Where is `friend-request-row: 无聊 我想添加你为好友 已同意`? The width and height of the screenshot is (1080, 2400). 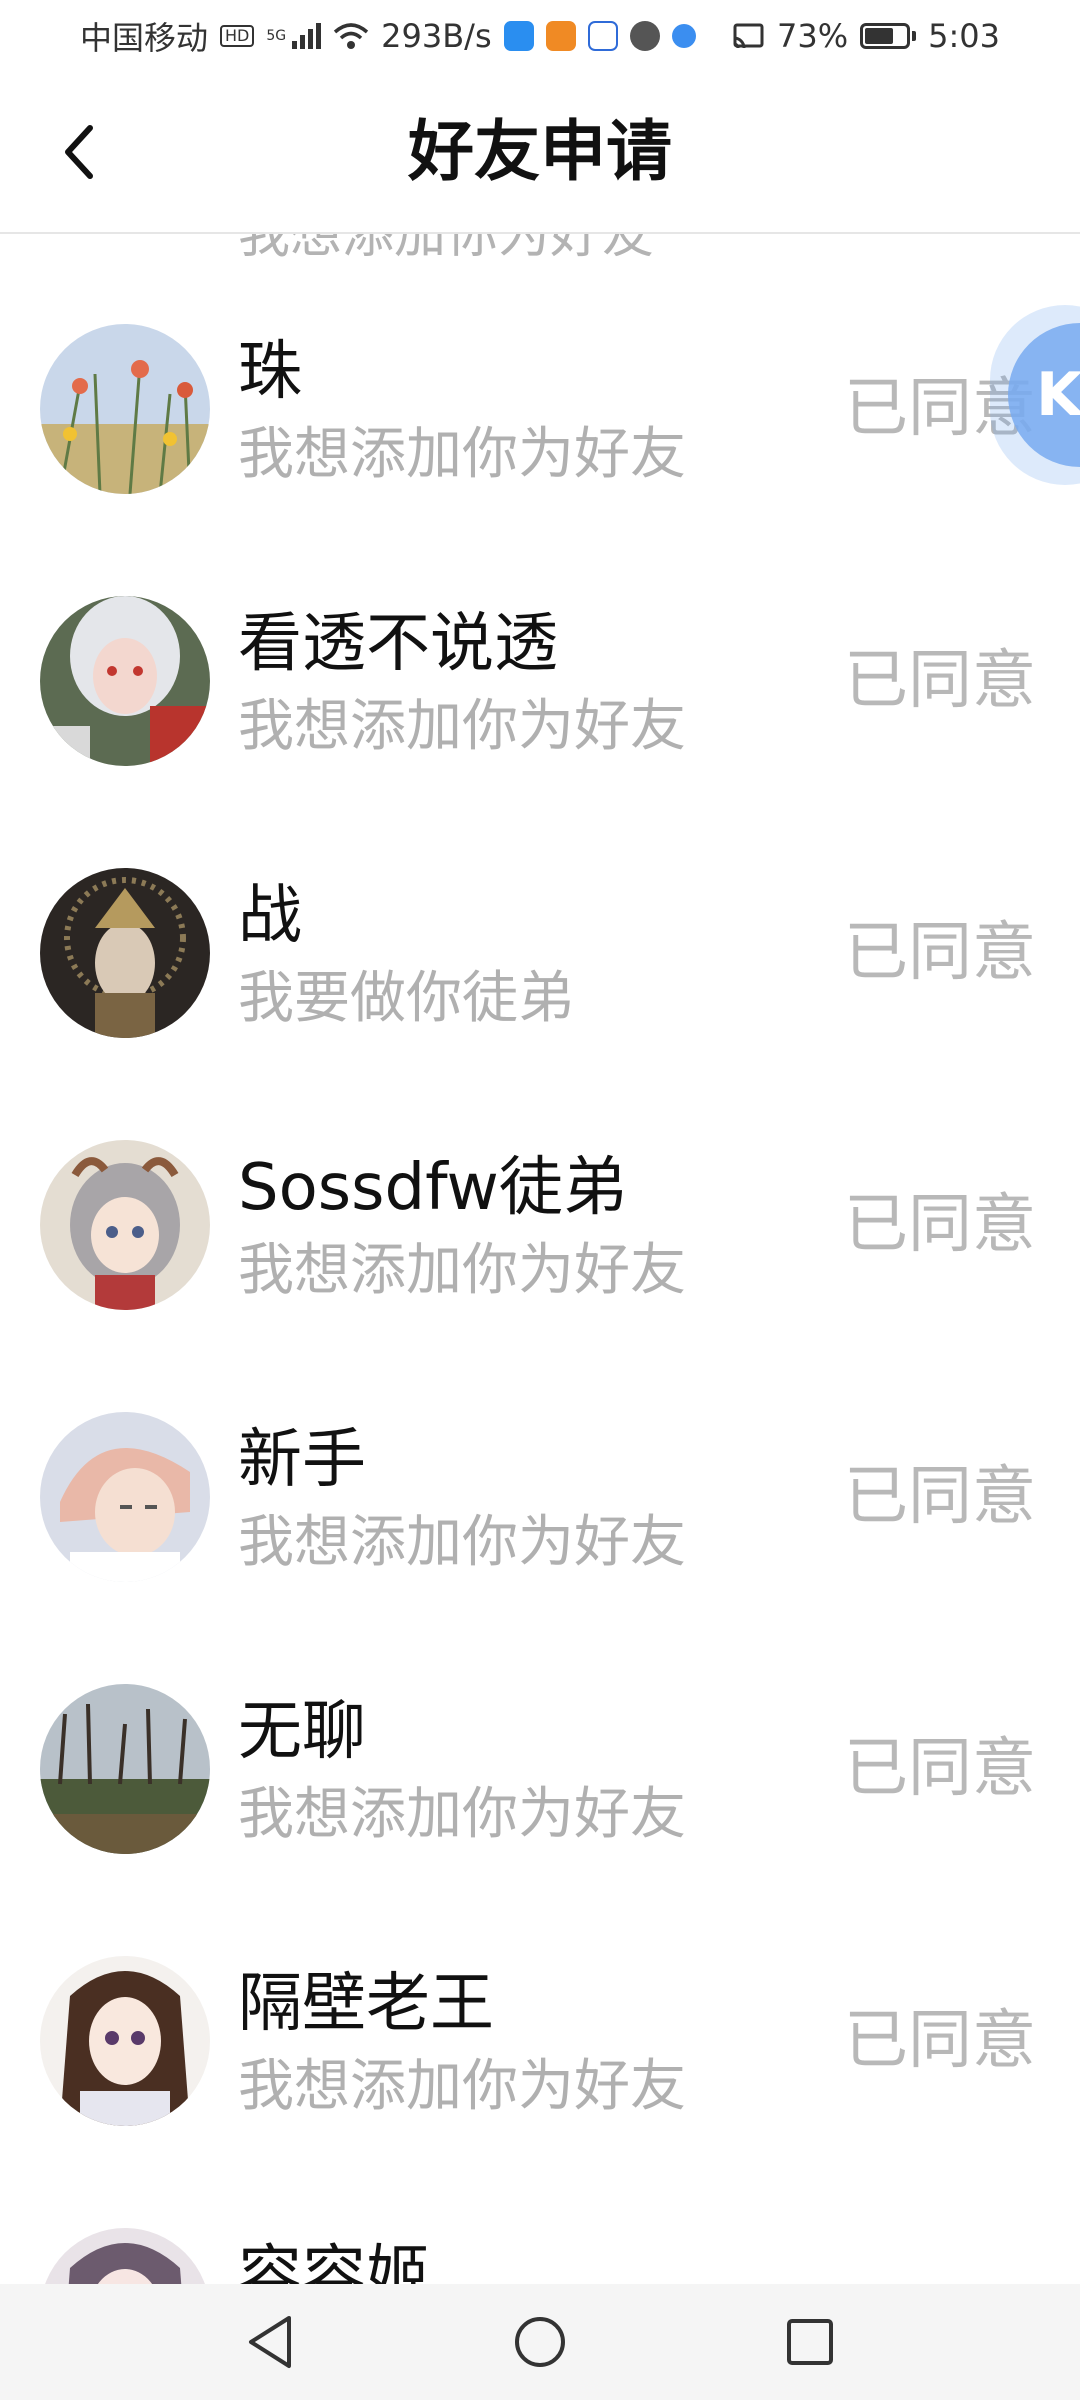
friend-request-row: 无聊 我想添加你为好友 已同意 is located at coordinates (540, 1820).